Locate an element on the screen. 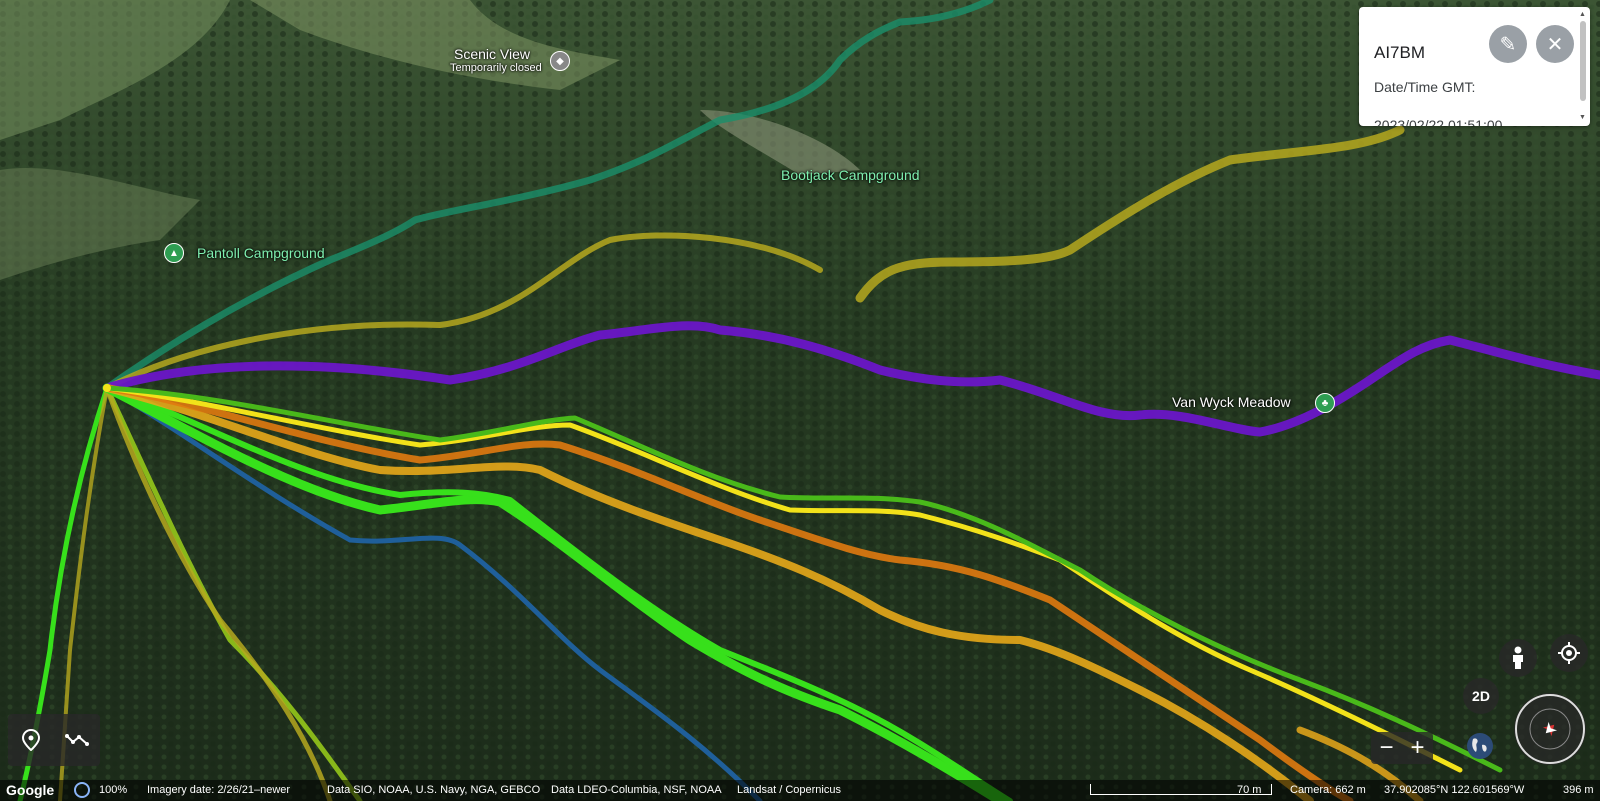  edit-button: ✎ is located at coordinates (1508, 44).